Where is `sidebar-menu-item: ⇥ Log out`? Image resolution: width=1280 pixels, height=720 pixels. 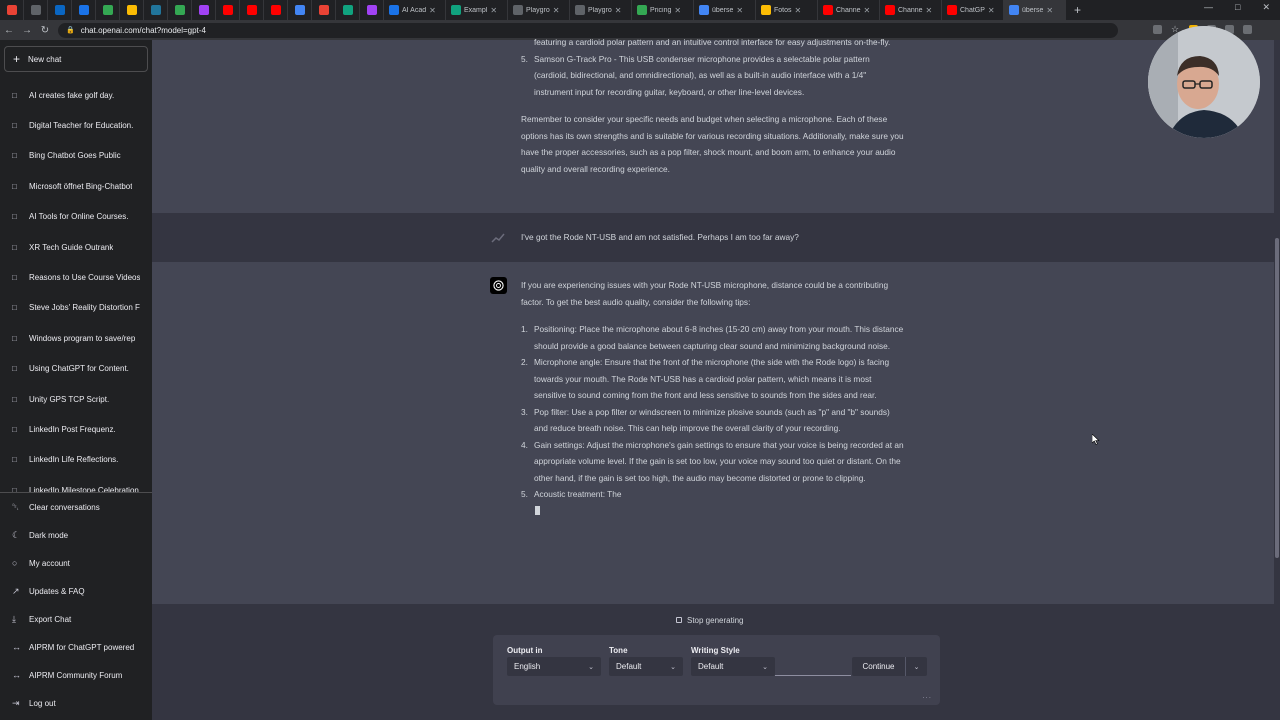 sidebar-menu-item: ⇥ Log out is located at coordinates (76, 703).